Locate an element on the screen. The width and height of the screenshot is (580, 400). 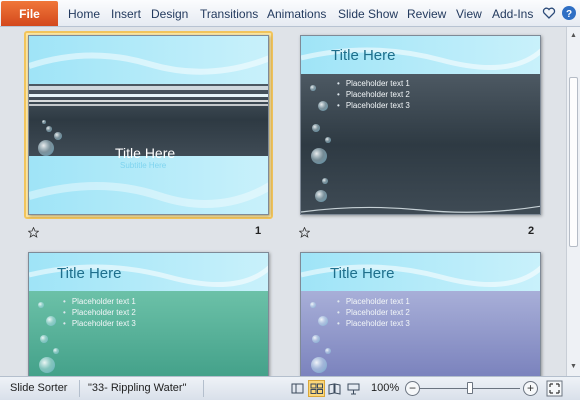
slide-4-title: Title Here is located at coordinates (362, 273).